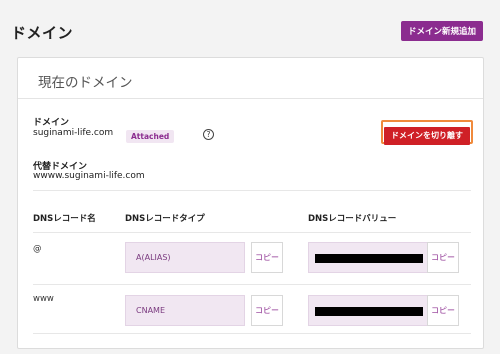  I want to click on column-header-type: DNSレコードタイプ, so click(165, 219).